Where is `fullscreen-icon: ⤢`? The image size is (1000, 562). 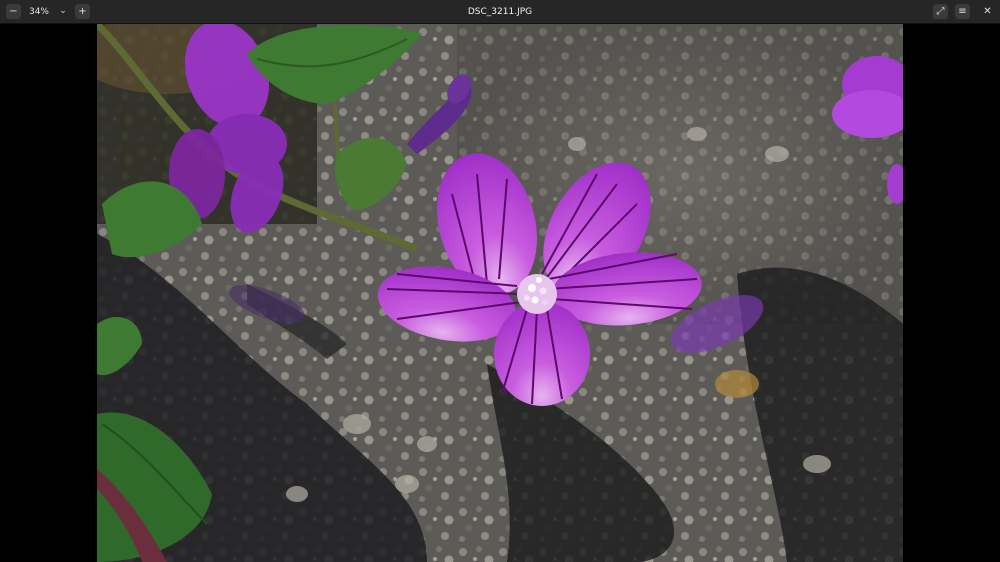 fullscreen-icon: ⤢ is located at coordinates (940, 11).